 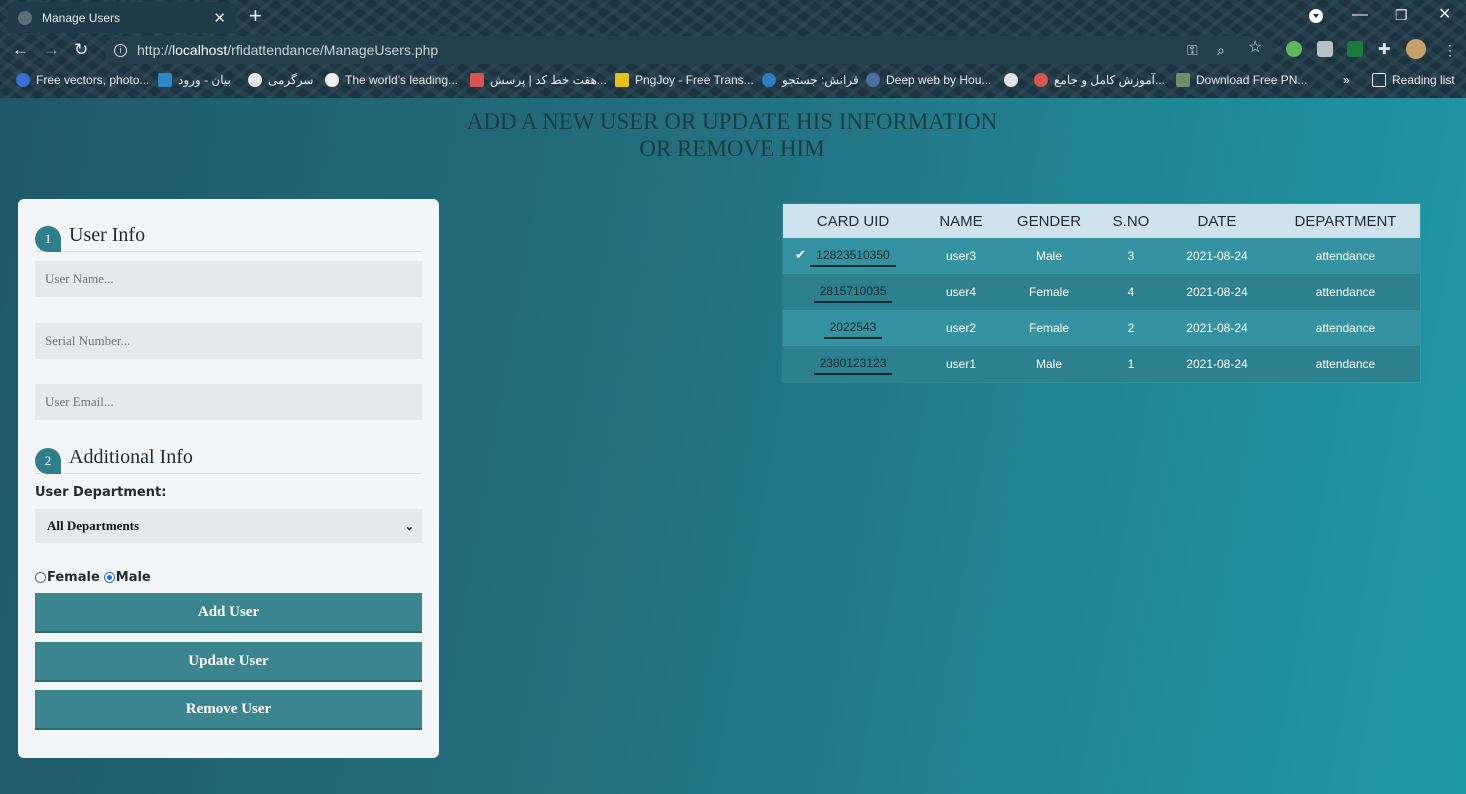 What do you see at coordinates (810, 80) in the screenshot?
I see `bookmark-item: قرانش: جستجو` at bounding box center [810, 80].